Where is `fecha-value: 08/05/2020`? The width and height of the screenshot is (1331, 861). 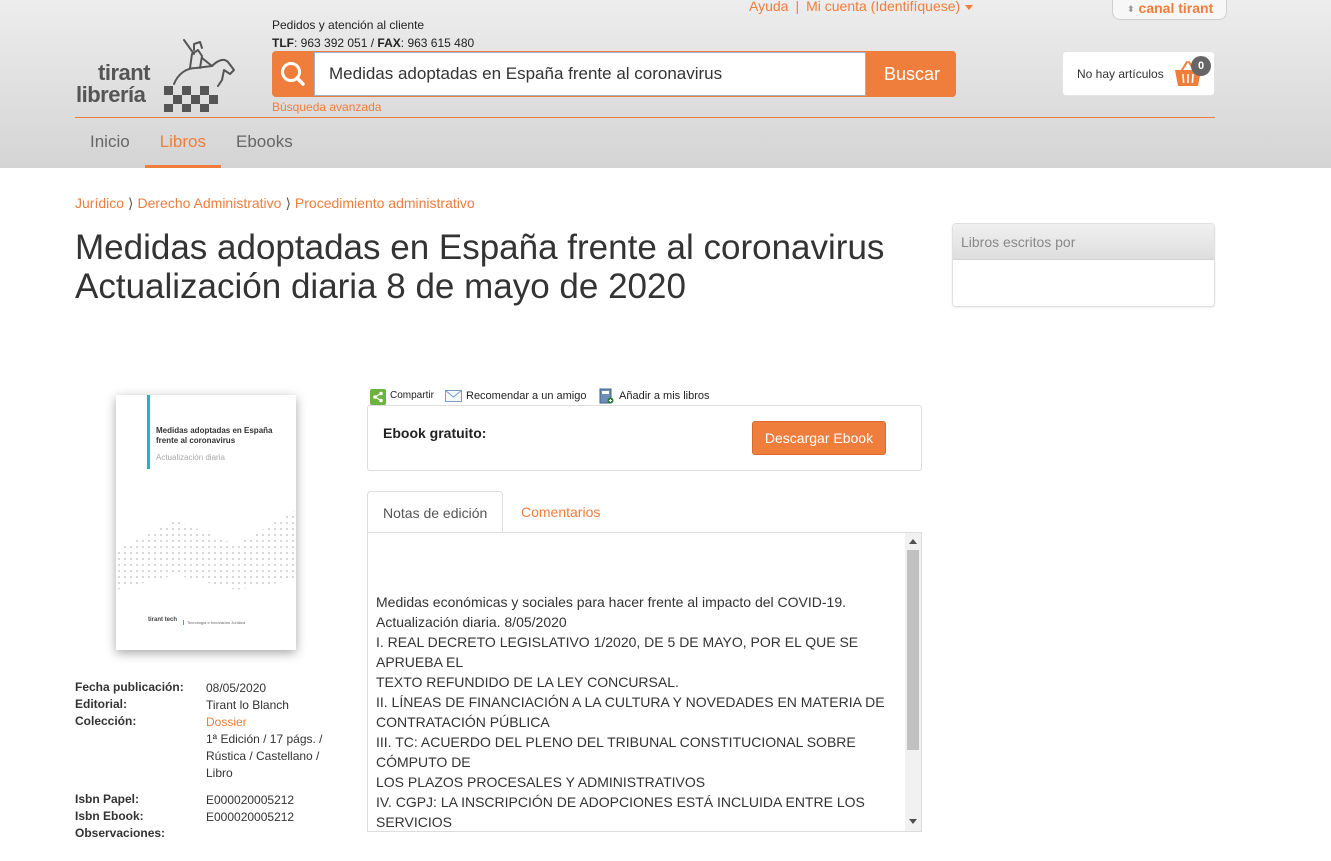
fecha-value: 08/05/2020 is located at coordinates (236, 688).